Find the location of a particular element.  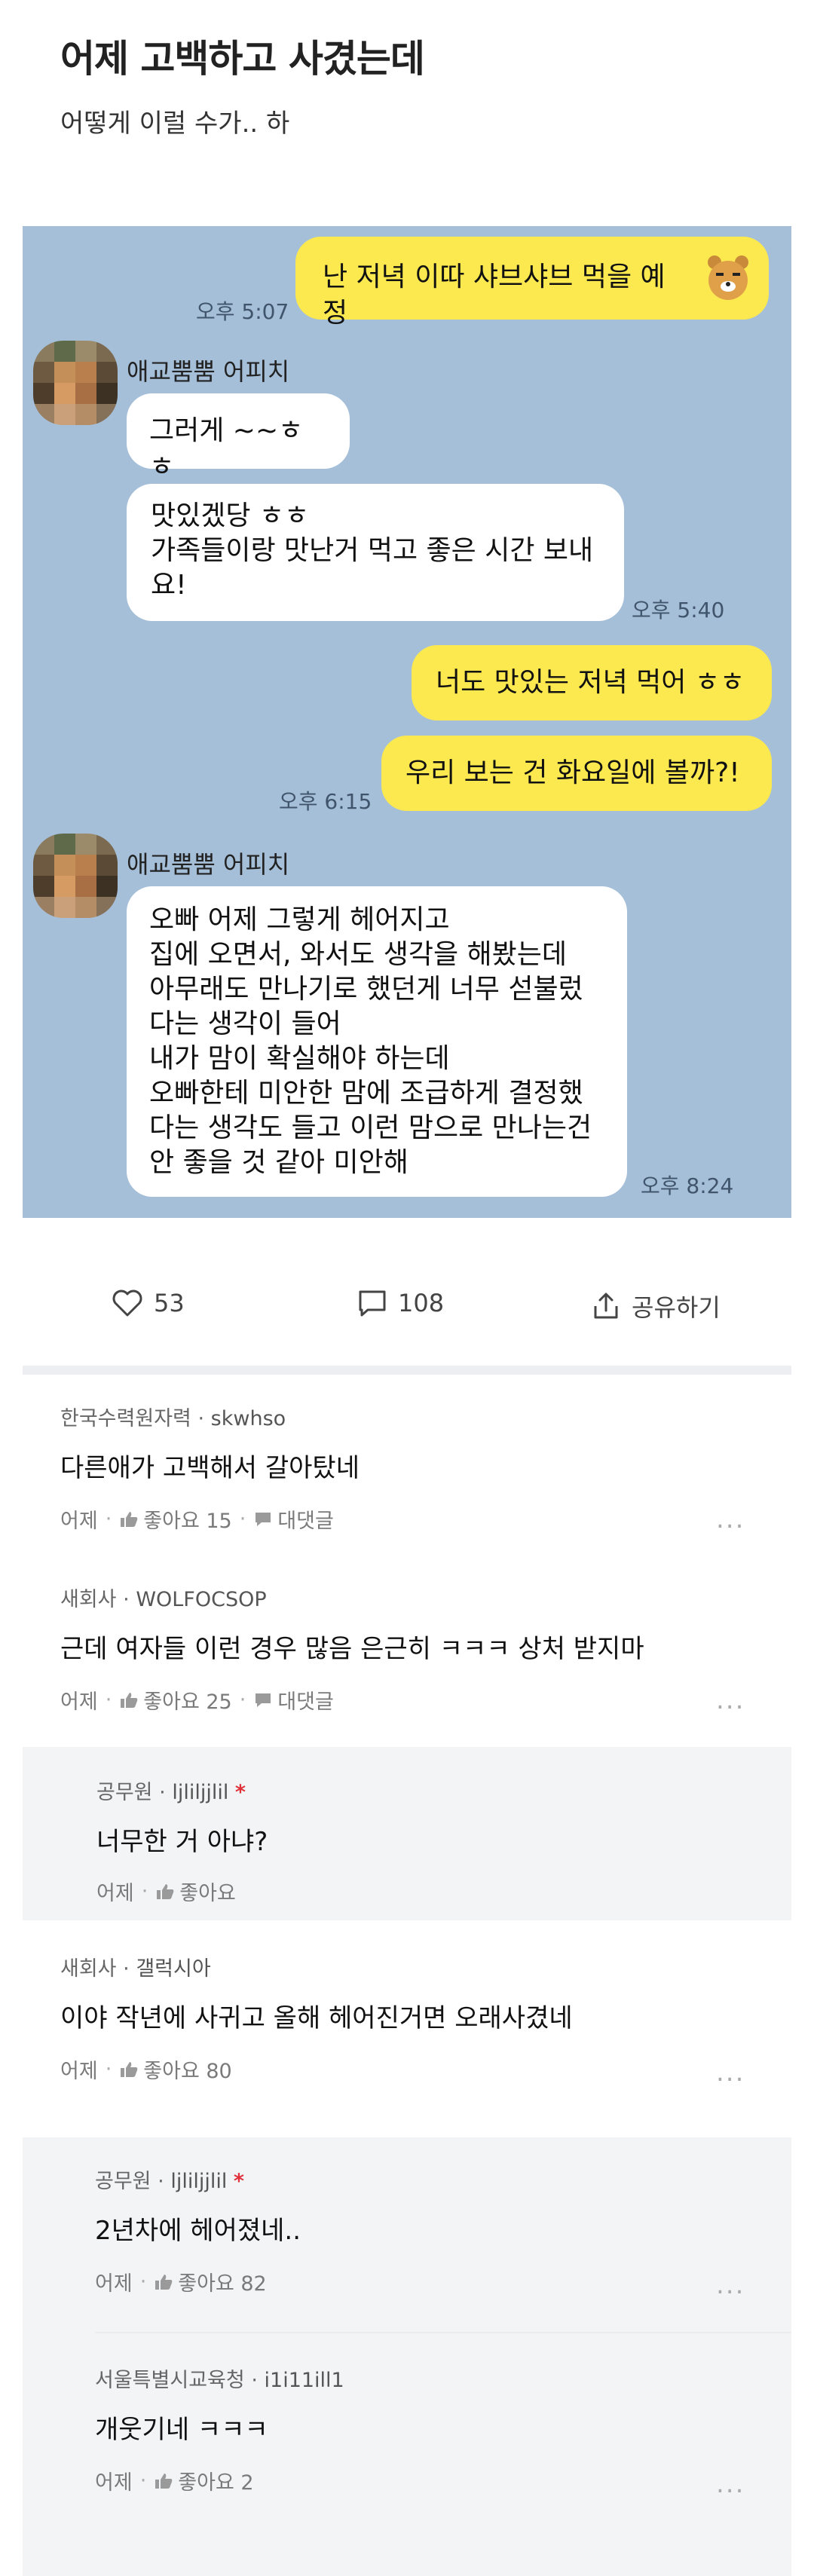

comment-count: 108 is located at coordinates (421, 1303).